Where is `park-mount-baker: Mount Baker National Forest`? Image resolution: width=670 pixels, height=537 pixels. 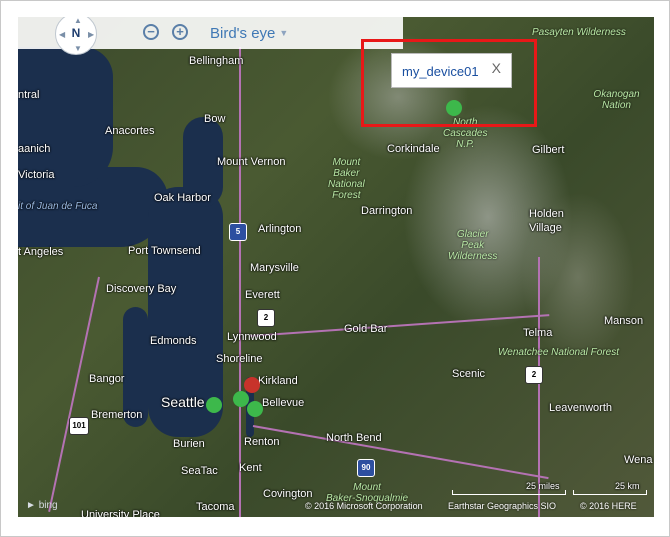
park-mount-baker: Mount Baker National Forest is located at coordinates (346, 179).